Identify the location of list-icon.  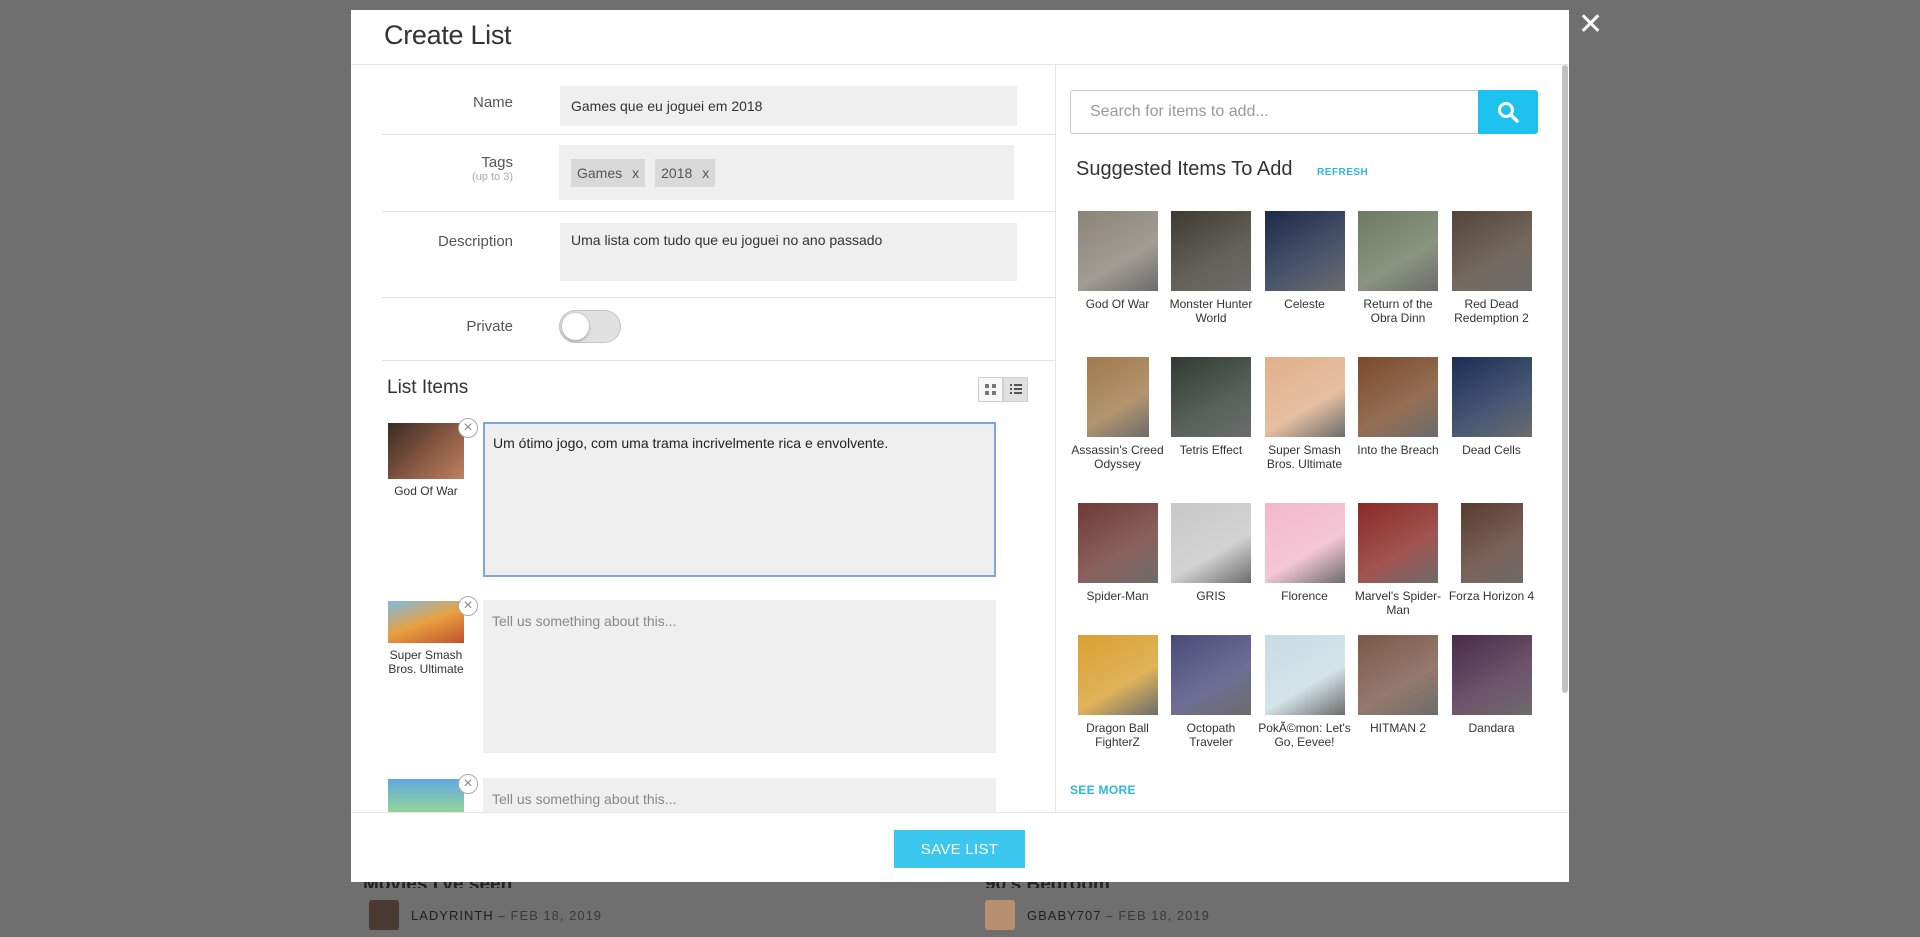
(1015, 389).